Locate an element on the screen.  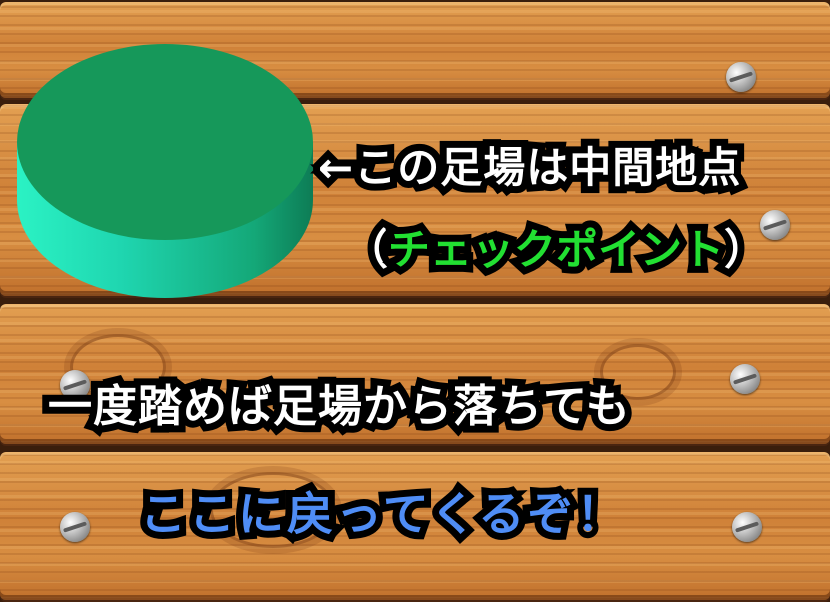
caption-line-4: ここに戻ってくるぞ！ is located at coordinates (381, 514).